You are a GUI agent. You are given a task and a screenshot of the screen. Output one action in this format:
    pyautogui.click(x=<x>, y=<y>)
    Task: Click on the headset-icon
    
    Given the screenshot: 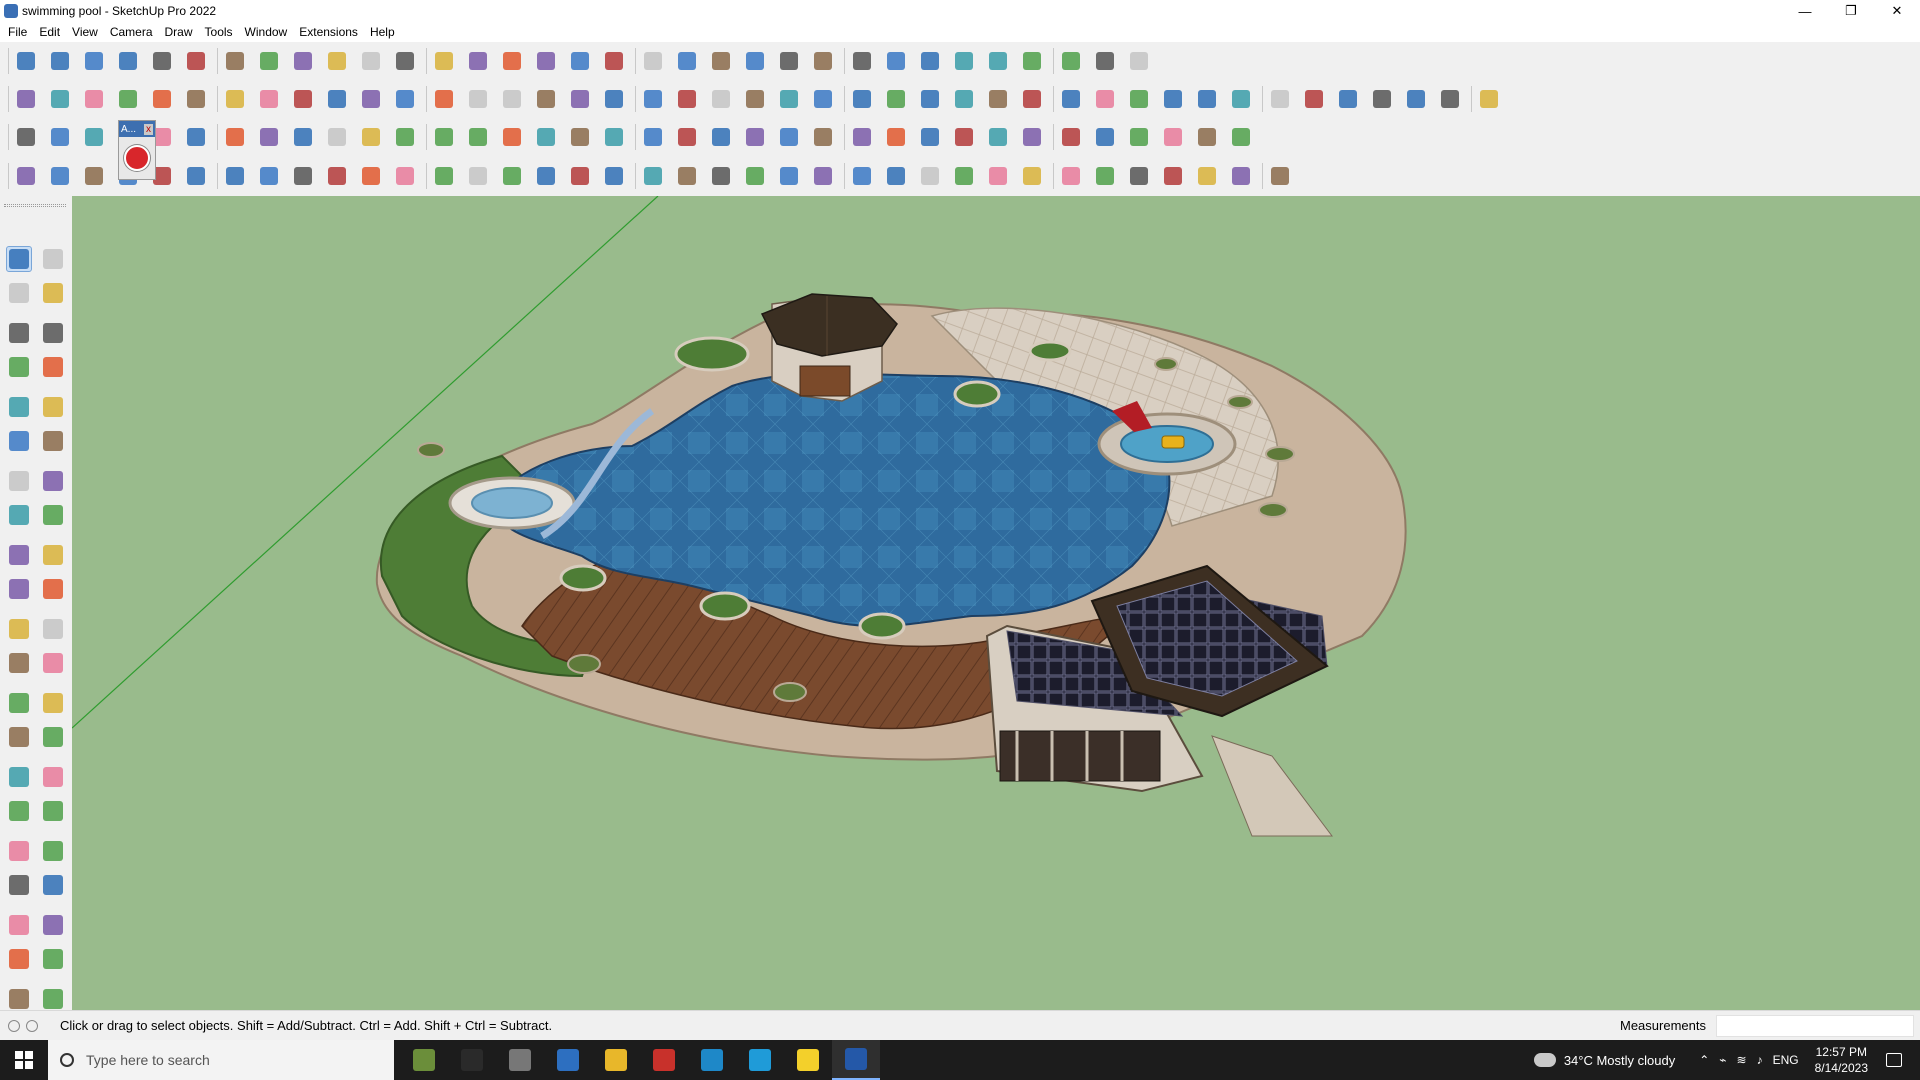 What is the action you would take?
    pyautogui.click(x=472, y=1060)
    